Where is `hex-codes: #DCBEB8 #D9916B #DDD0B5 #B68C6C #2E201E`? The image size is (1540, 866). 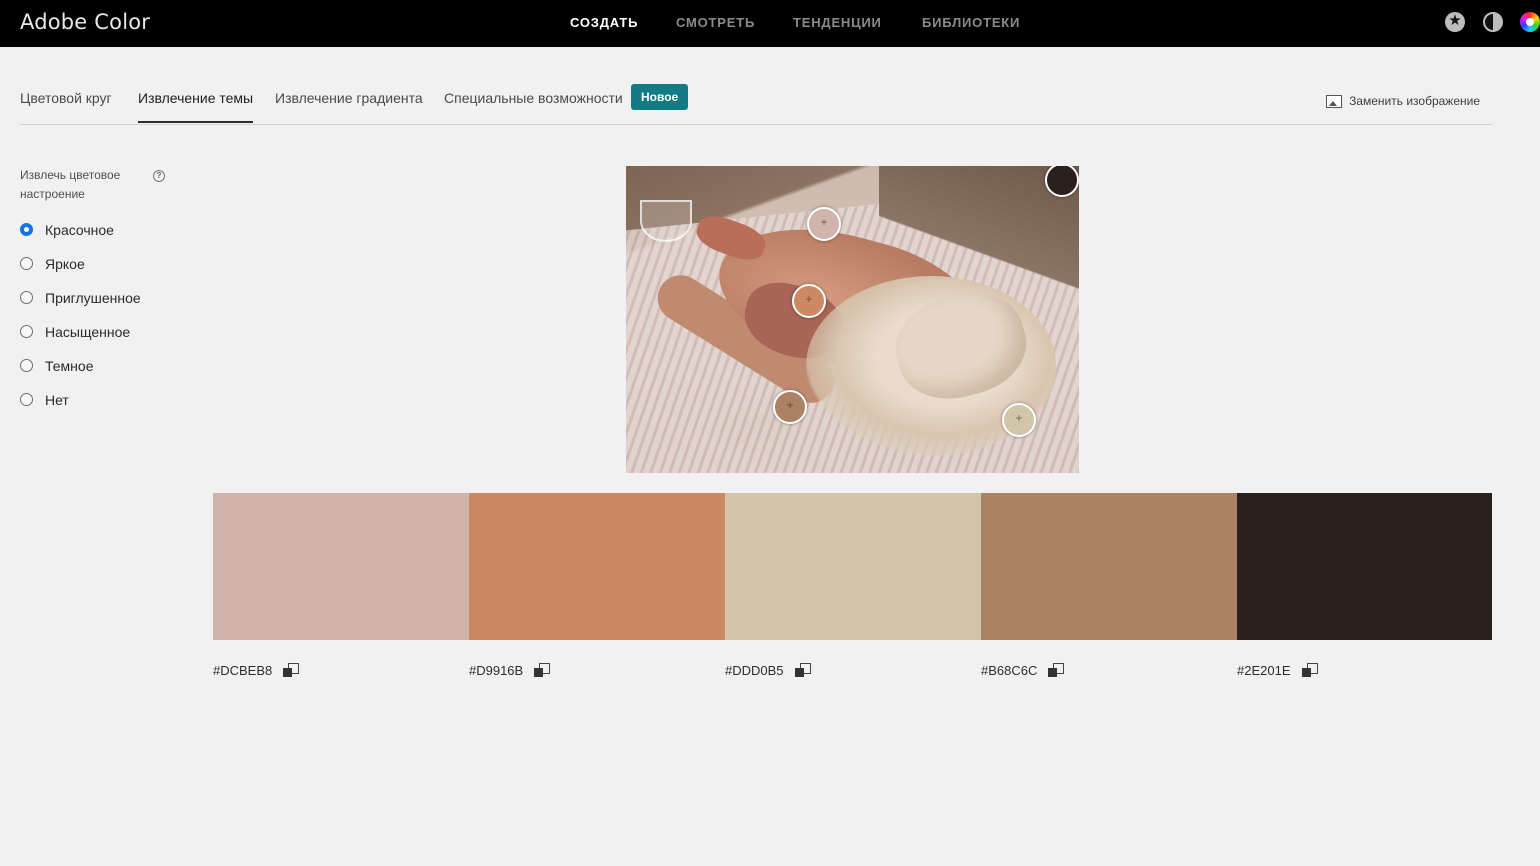
hex-codes: #DCBEB8 #D9916B #DDD0B5 #B68C6C #2E201E is located at coordinates (852, 674).